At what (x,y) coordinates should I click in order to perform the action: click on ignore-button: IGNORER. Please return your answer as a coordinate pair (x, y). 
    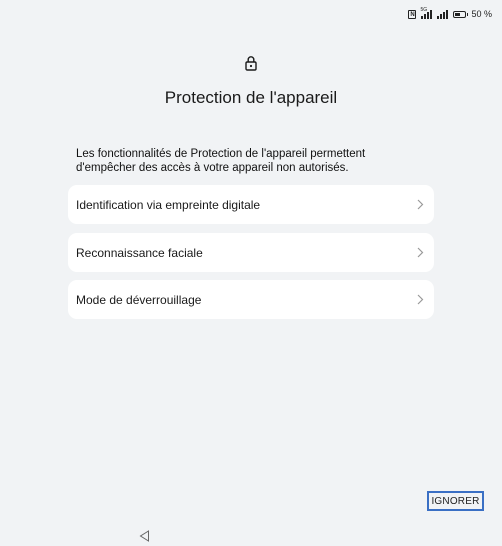
    Looking at the image, I should click on (455, 501).